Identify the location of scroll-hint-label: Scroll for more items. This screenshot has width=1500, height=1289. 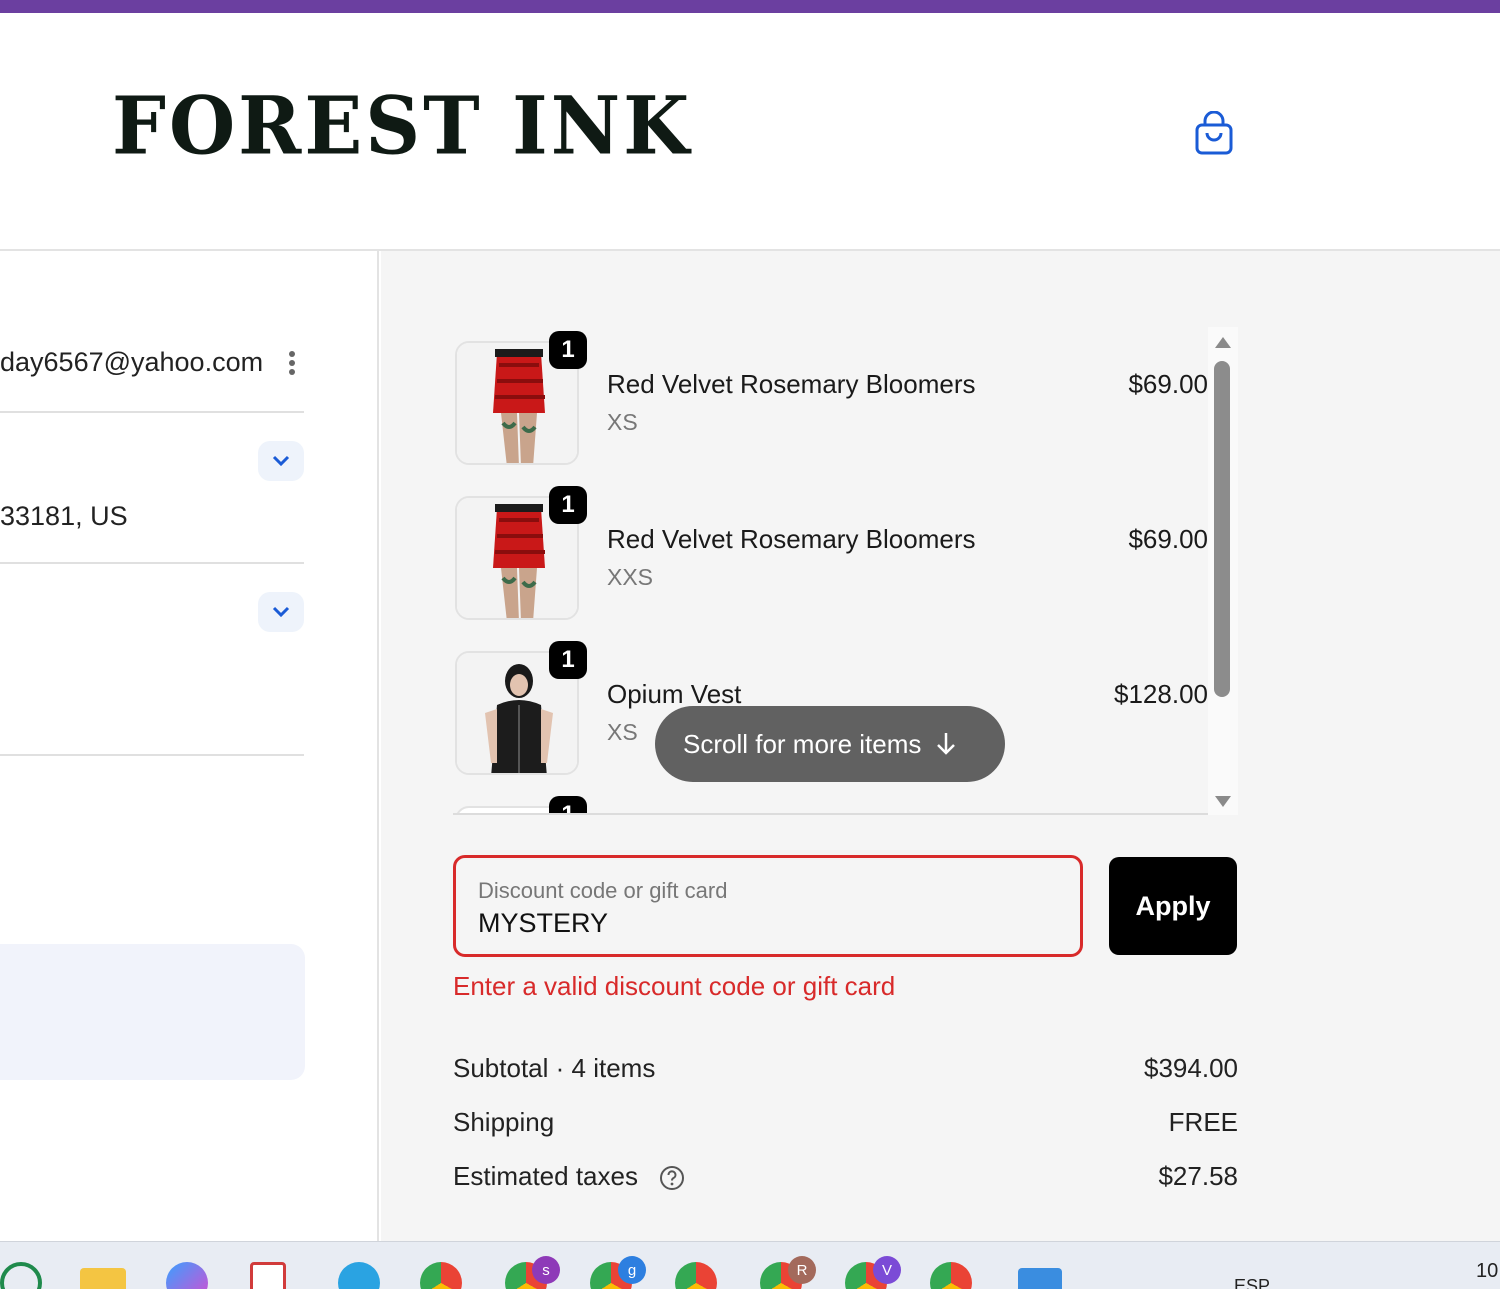
(802, 743).